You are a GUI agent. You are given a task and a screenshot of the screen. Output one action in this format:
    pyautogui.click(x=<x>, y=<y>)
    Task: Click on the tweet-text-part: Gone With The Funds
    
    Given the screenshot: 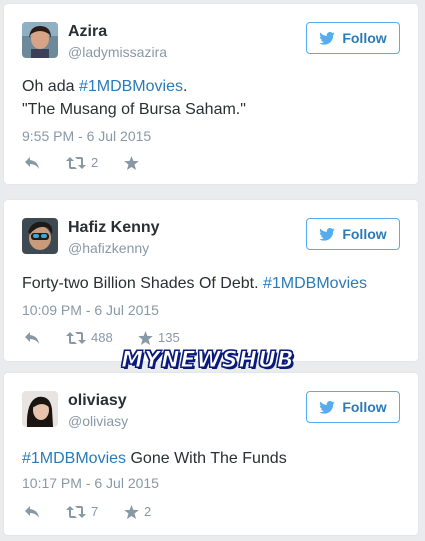 What is the action you would take?
    pyautogui.click(x=206, y=458)
    